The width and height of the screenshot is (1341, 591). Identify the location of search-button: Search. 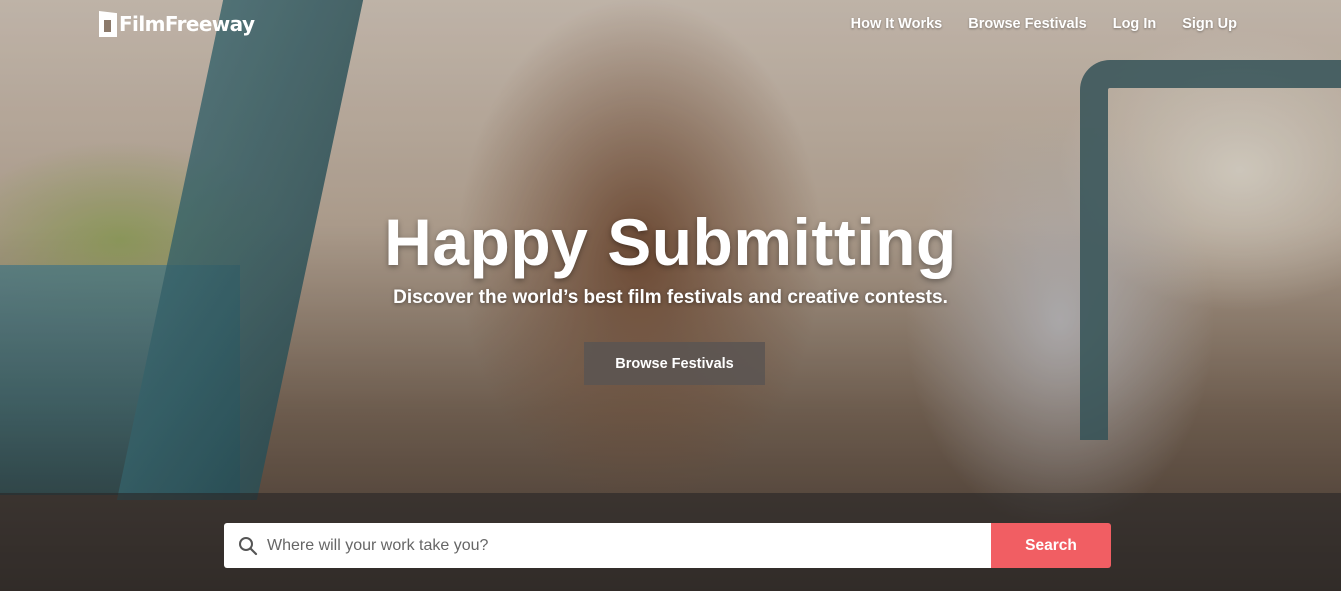
(1051, 545).